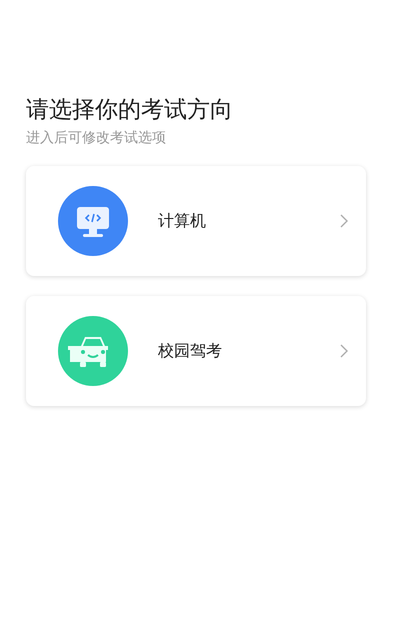 This screenshot has width=400, height=625. What do you see at coordinates (96, 138) in the screenshot?
I see `page-subtitle: 进入后可修改考试选项` at bounding box center [96, 138].